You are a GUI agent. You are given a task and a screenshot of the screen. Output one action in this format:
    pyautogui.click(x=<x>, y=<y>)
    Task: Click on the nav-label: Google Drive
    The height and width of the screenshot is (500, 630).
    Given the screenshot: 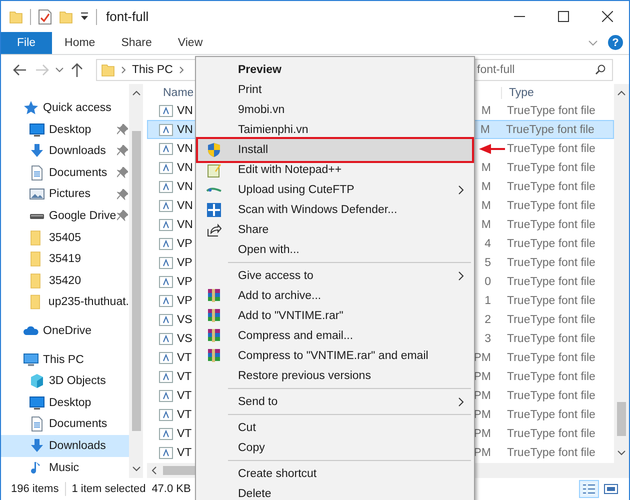 What is the action you would take?
    pyautogui.click(x=82, y=216)
    